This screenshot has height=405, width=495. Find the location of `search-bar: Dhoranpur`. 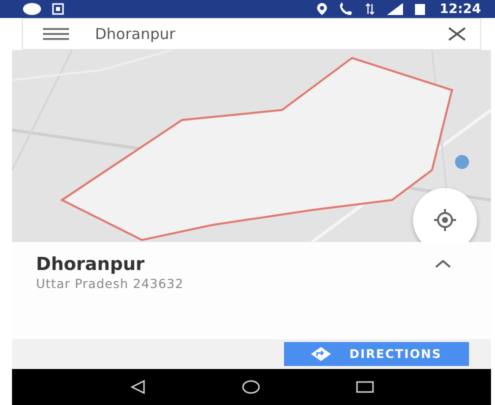

search-bar: Dhoranpur is located at coordinates (251, 34).